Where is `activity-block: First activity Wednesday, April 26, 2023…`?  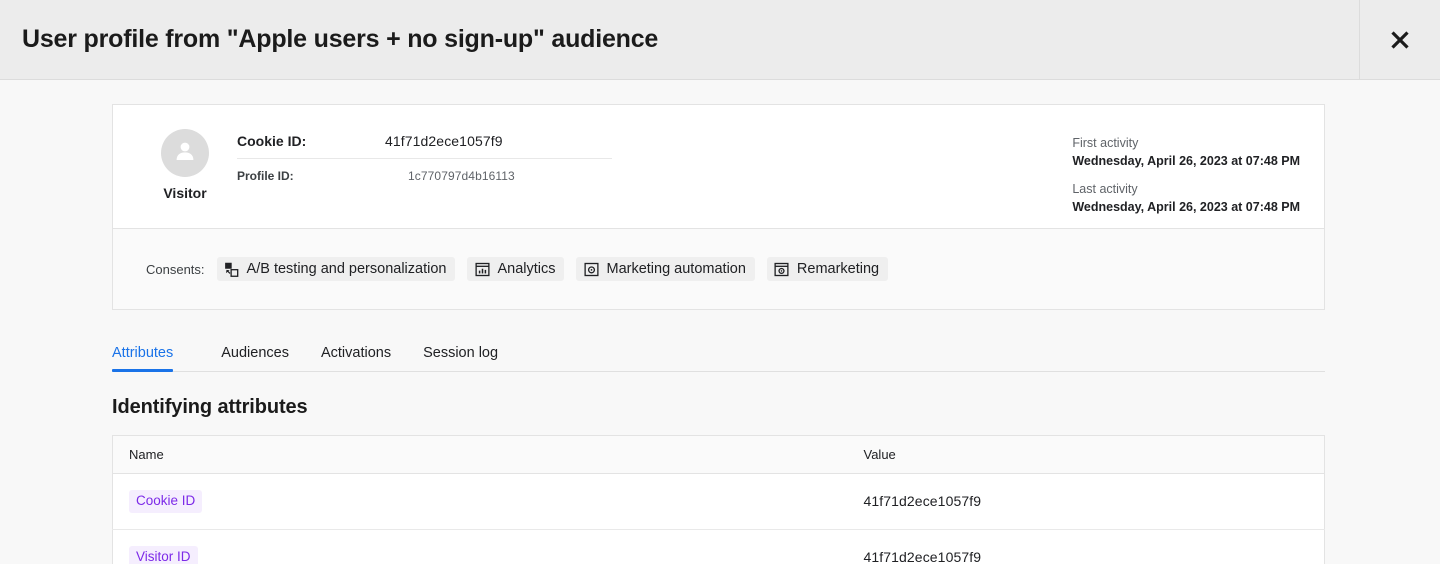 activity-block: First activity Wednesday, April 26, 2023… is located at coordinates (1186, 175).